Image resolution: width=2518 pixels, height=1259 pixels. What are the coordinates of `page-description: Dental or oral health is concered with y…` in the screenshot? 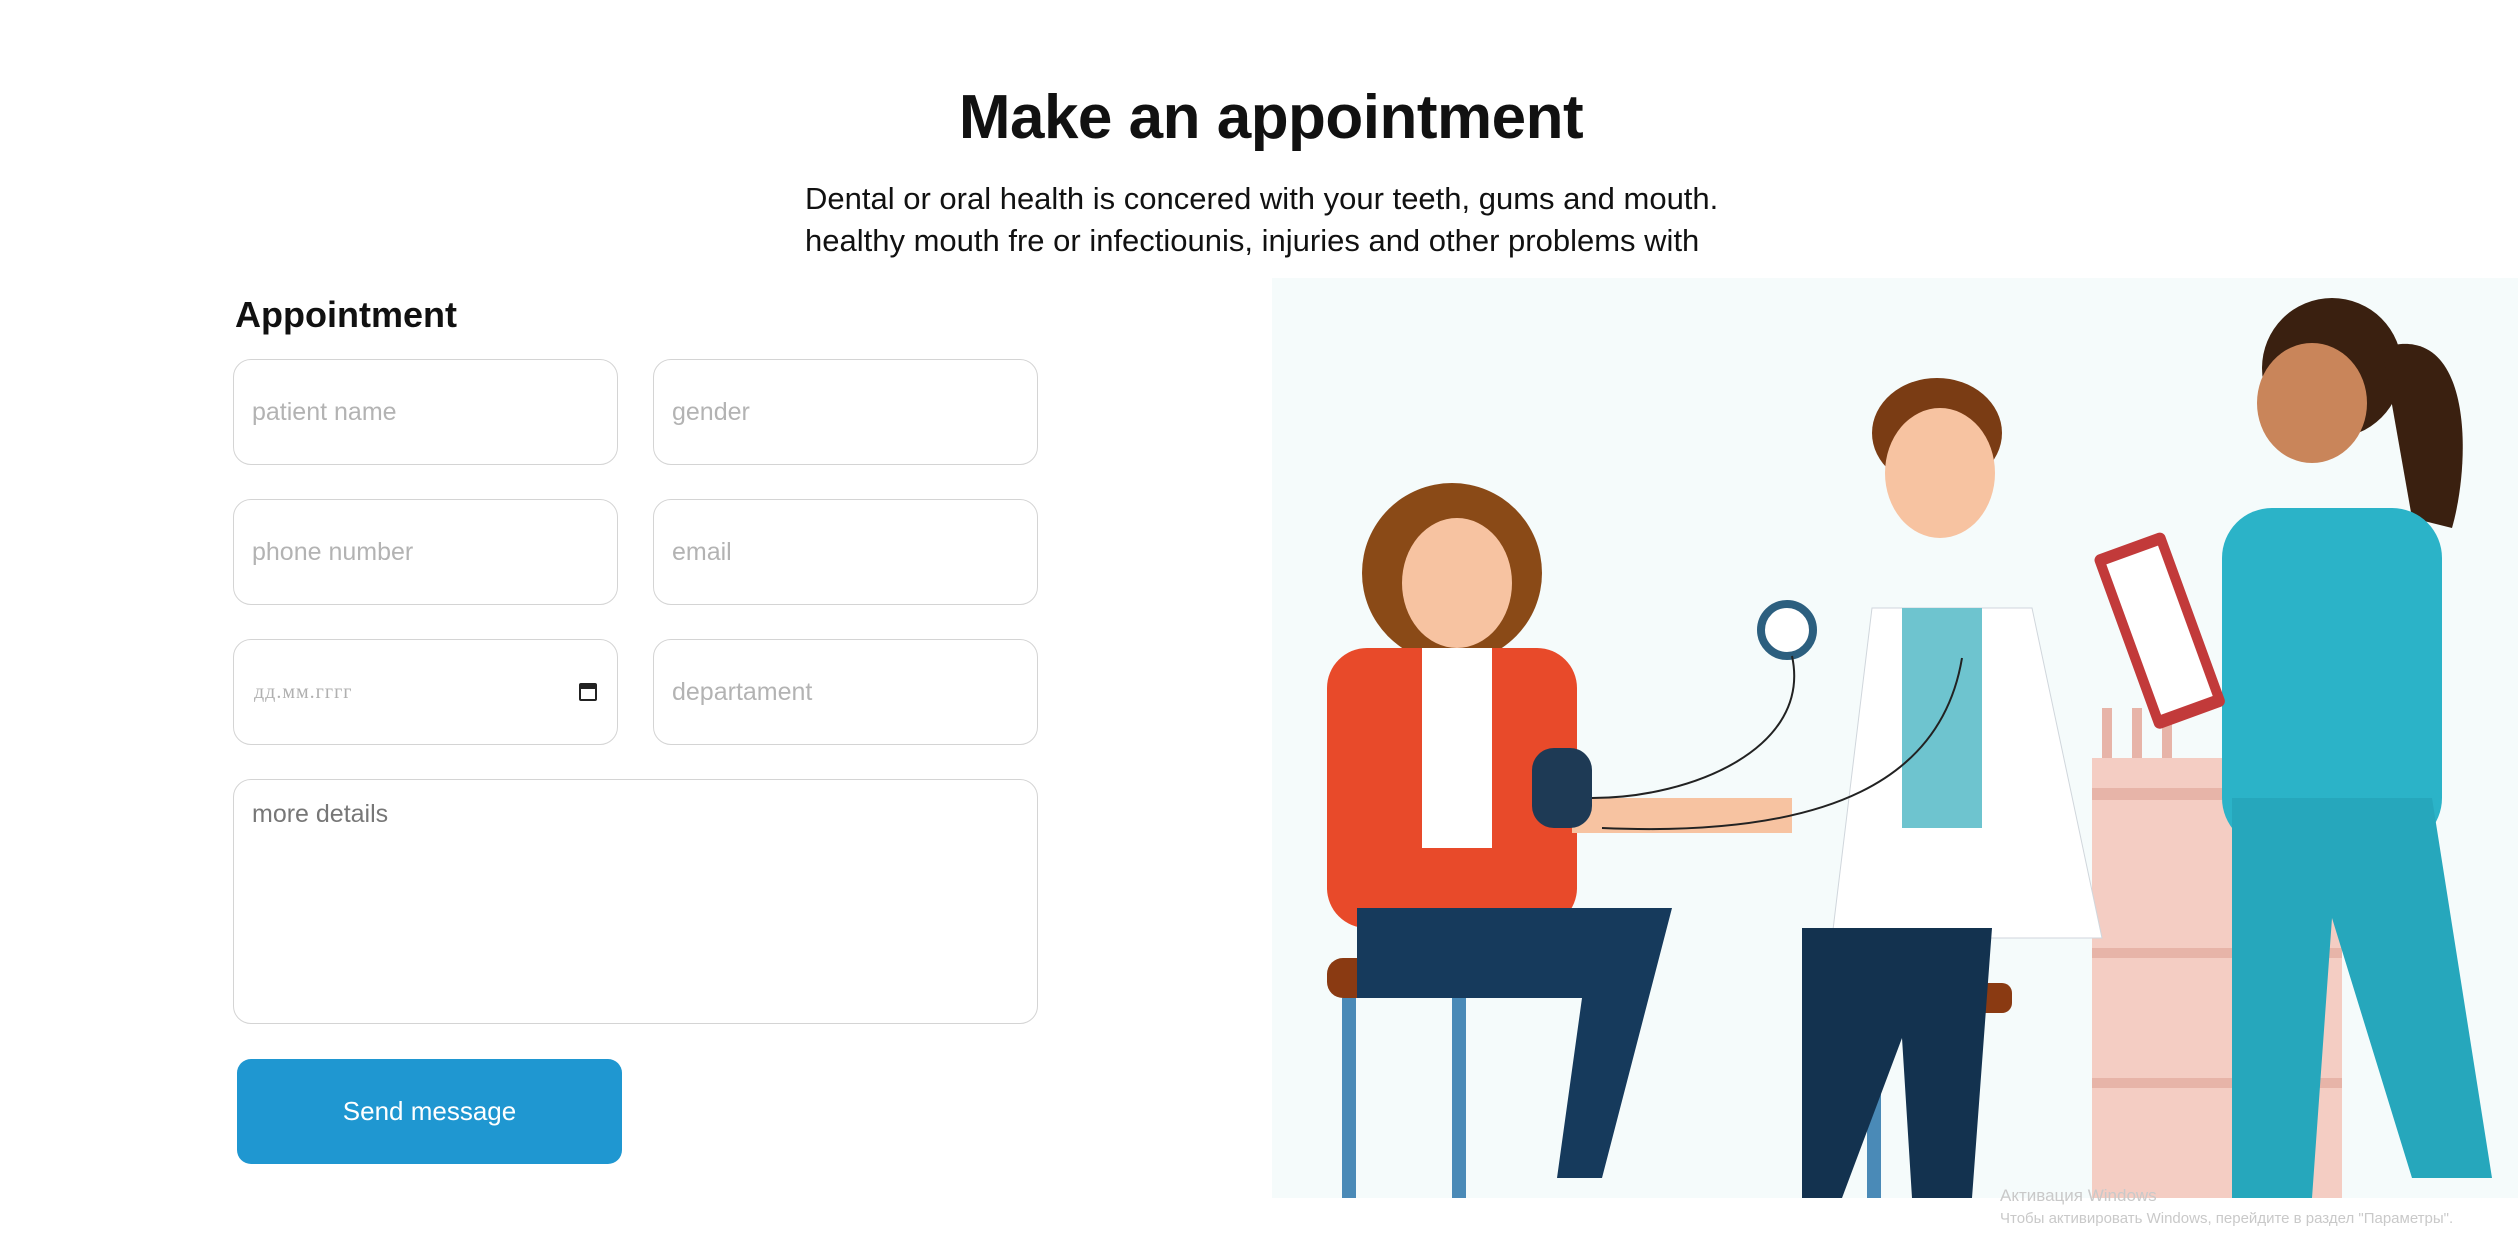 It's located at (1305, 220).